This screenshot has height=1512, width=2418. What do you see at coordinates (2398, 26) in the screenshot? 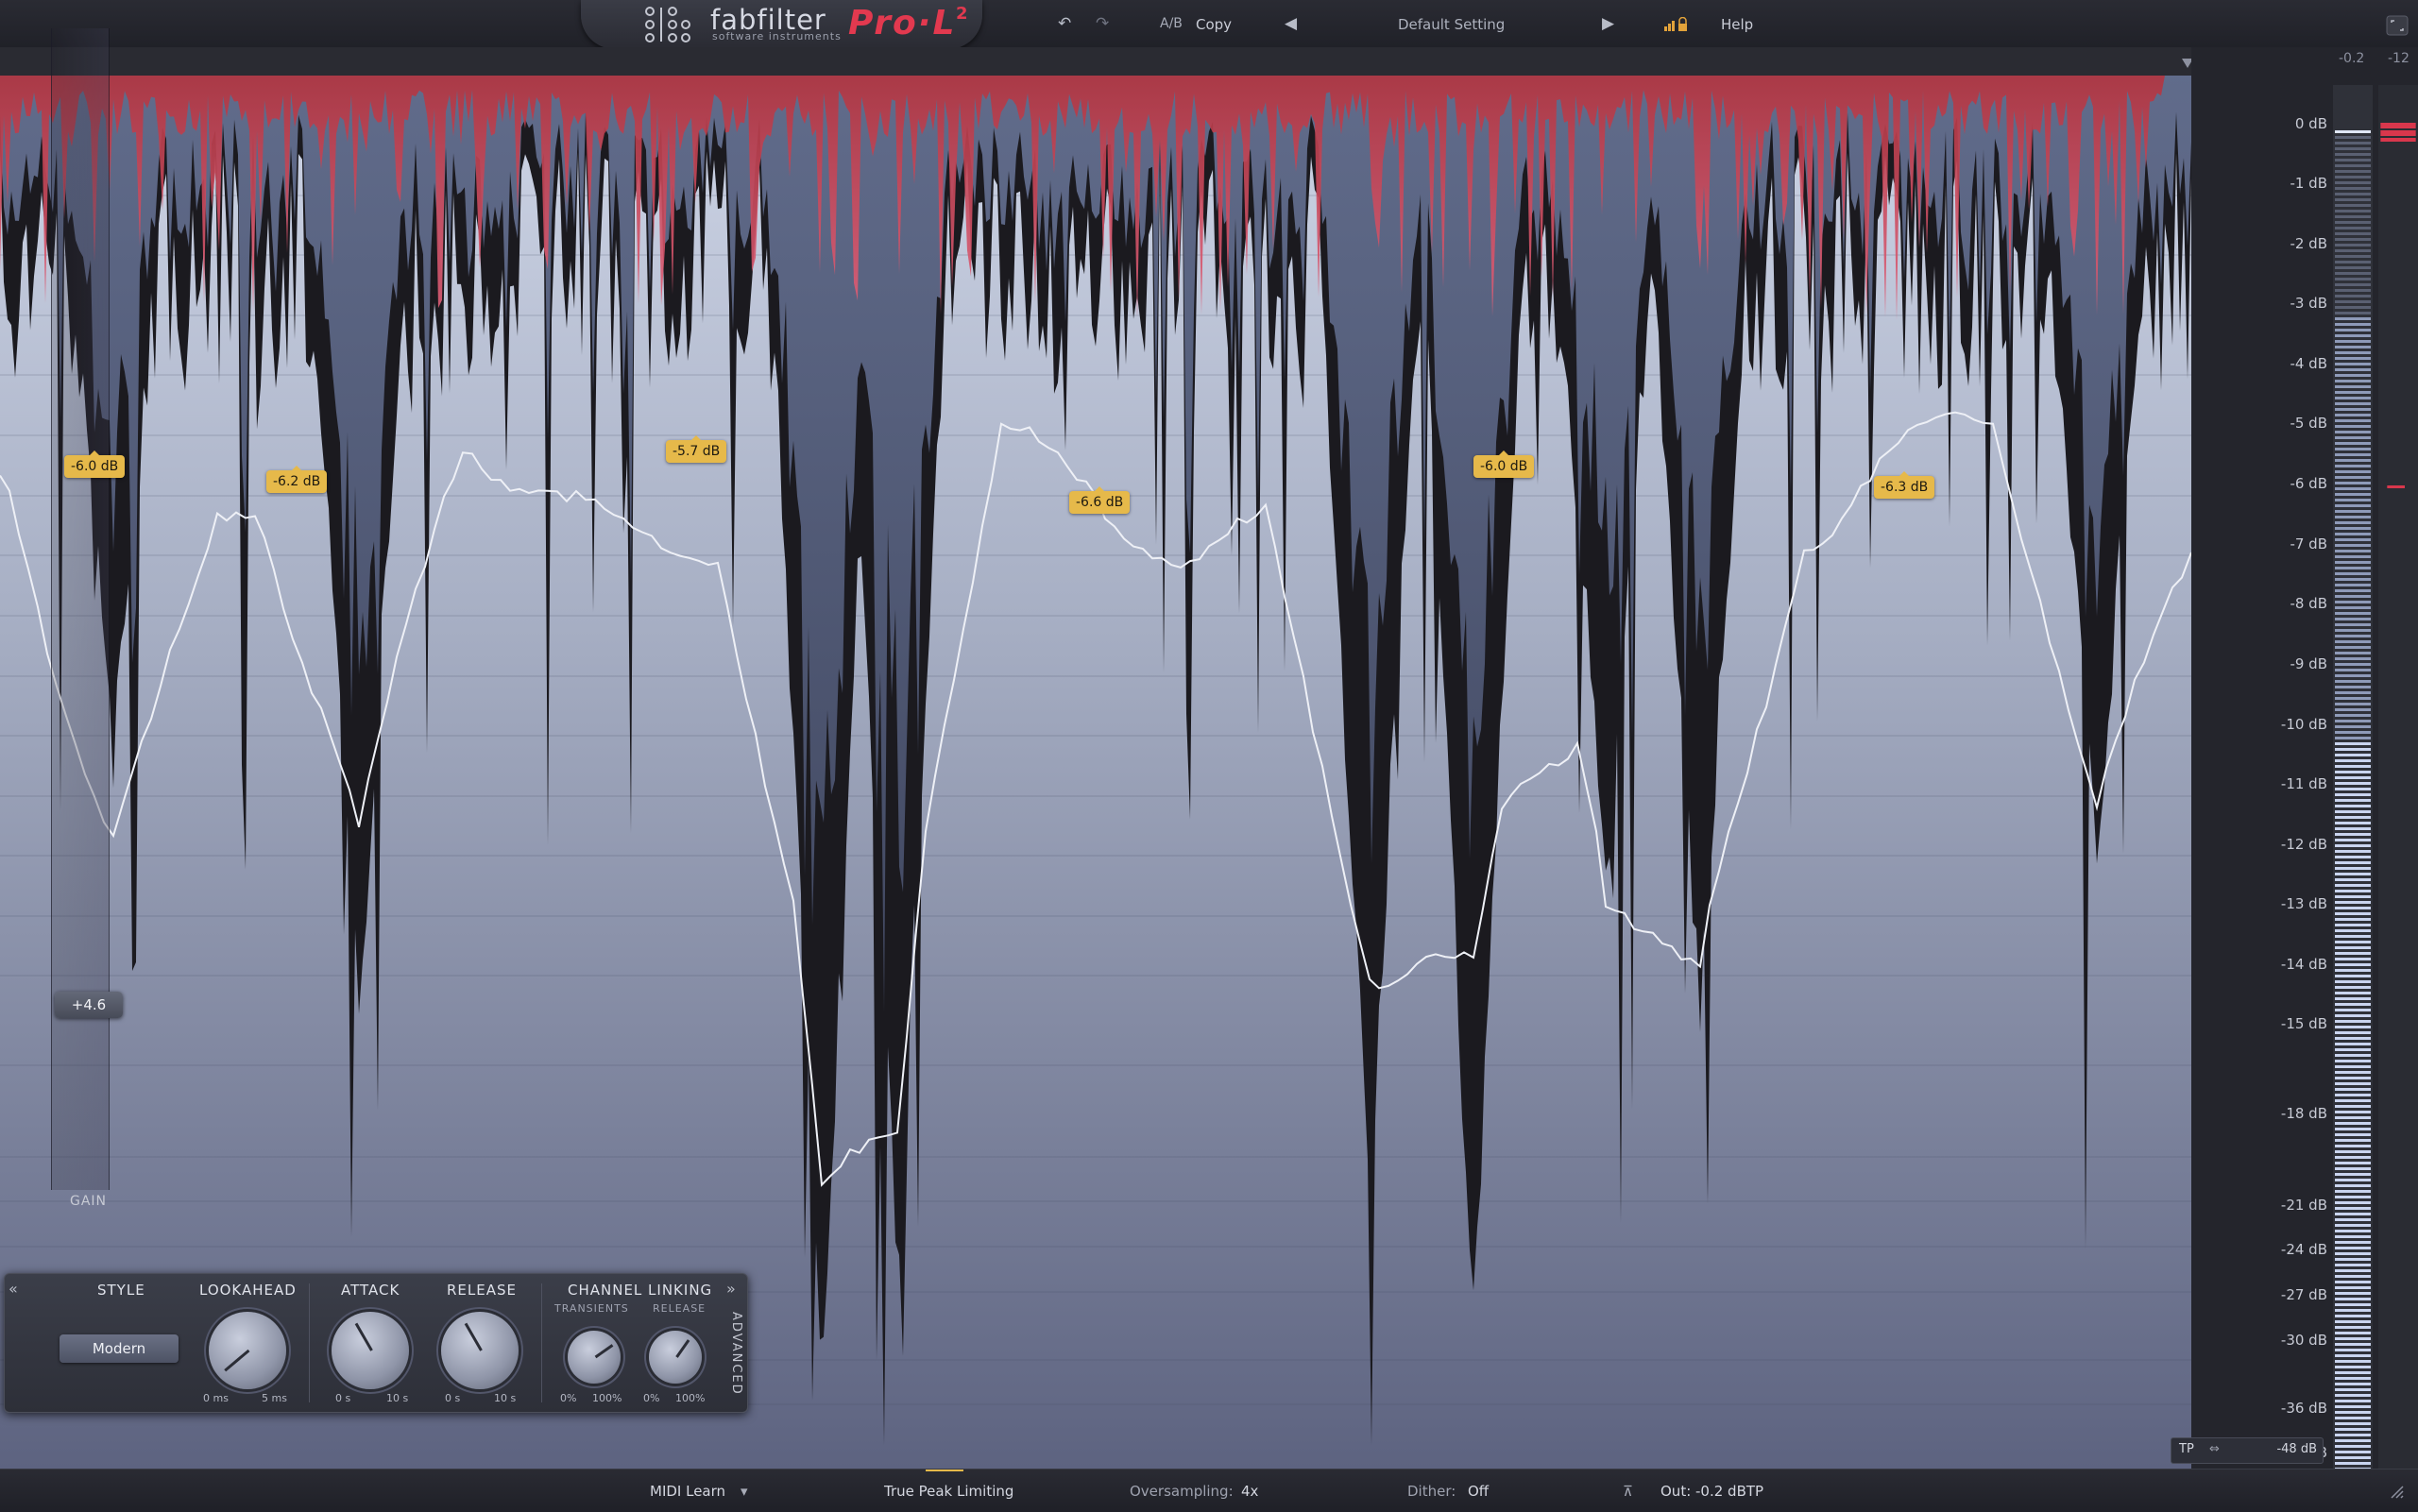
I see `fullscreen-icon` at bounding box center [2398, 26].